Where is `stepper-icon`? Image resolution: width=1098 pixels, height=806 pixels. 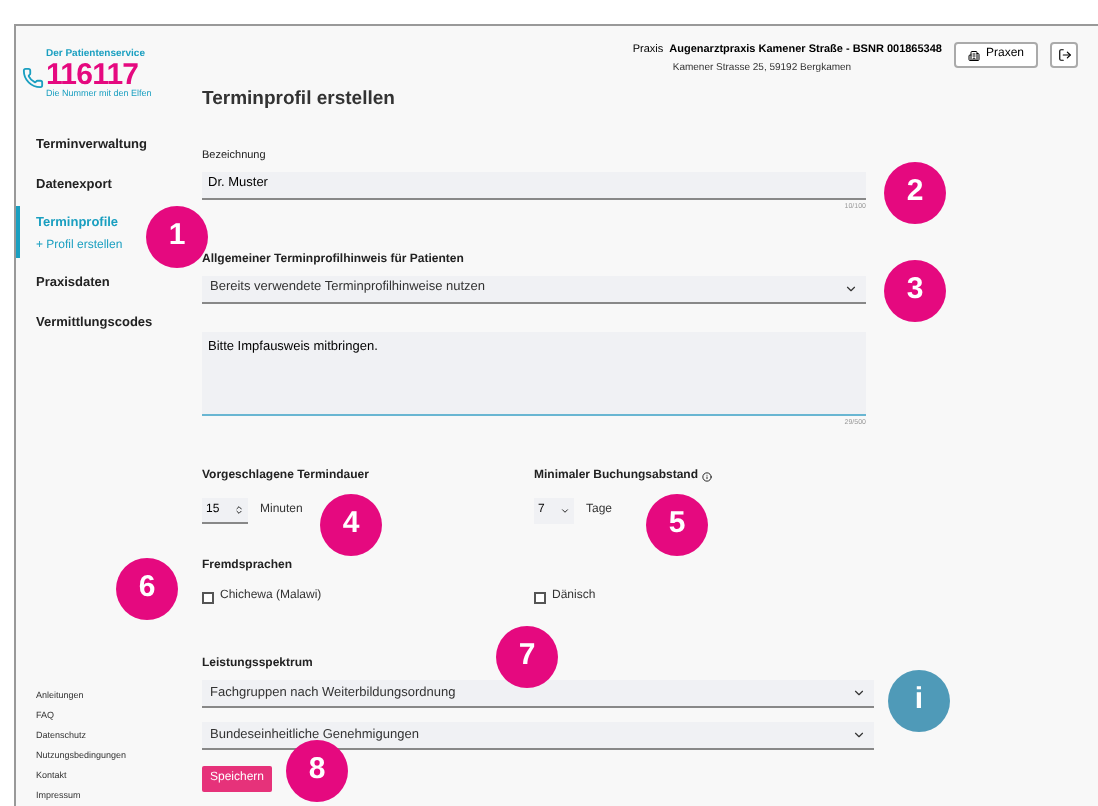
stepper-icon is located at coordinates (239, 510).